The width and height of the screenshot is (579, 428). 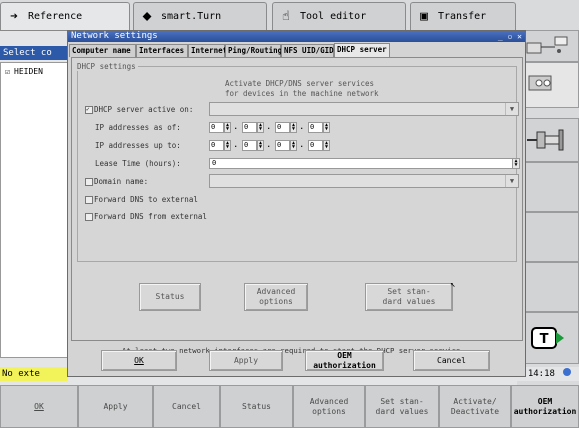 I want to click on tab-nfs-uid-gid: NFS UID/GID, so click(x=307, y=50).